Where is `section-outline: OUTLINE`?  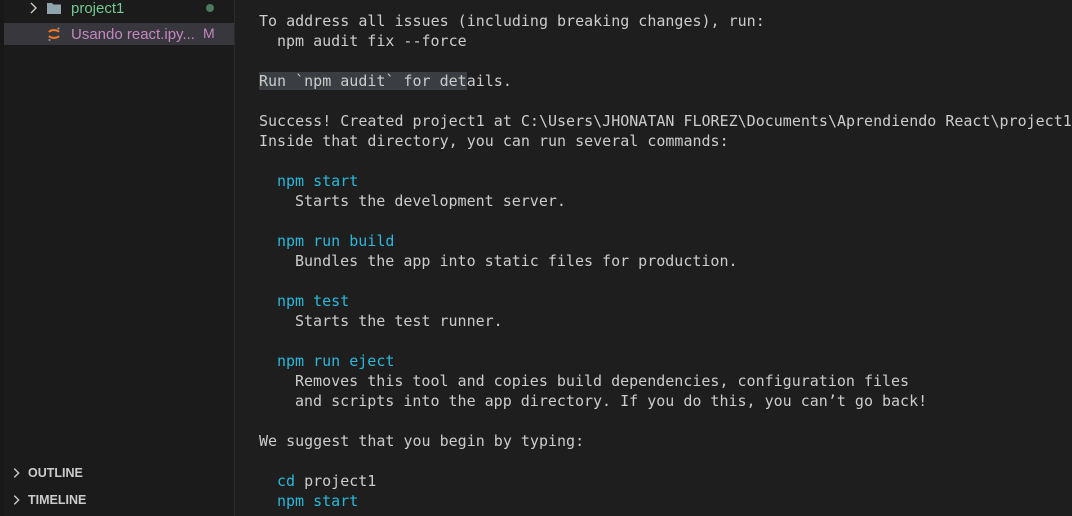
section-outline: OUTLINE is located at coordinates (119, 473).